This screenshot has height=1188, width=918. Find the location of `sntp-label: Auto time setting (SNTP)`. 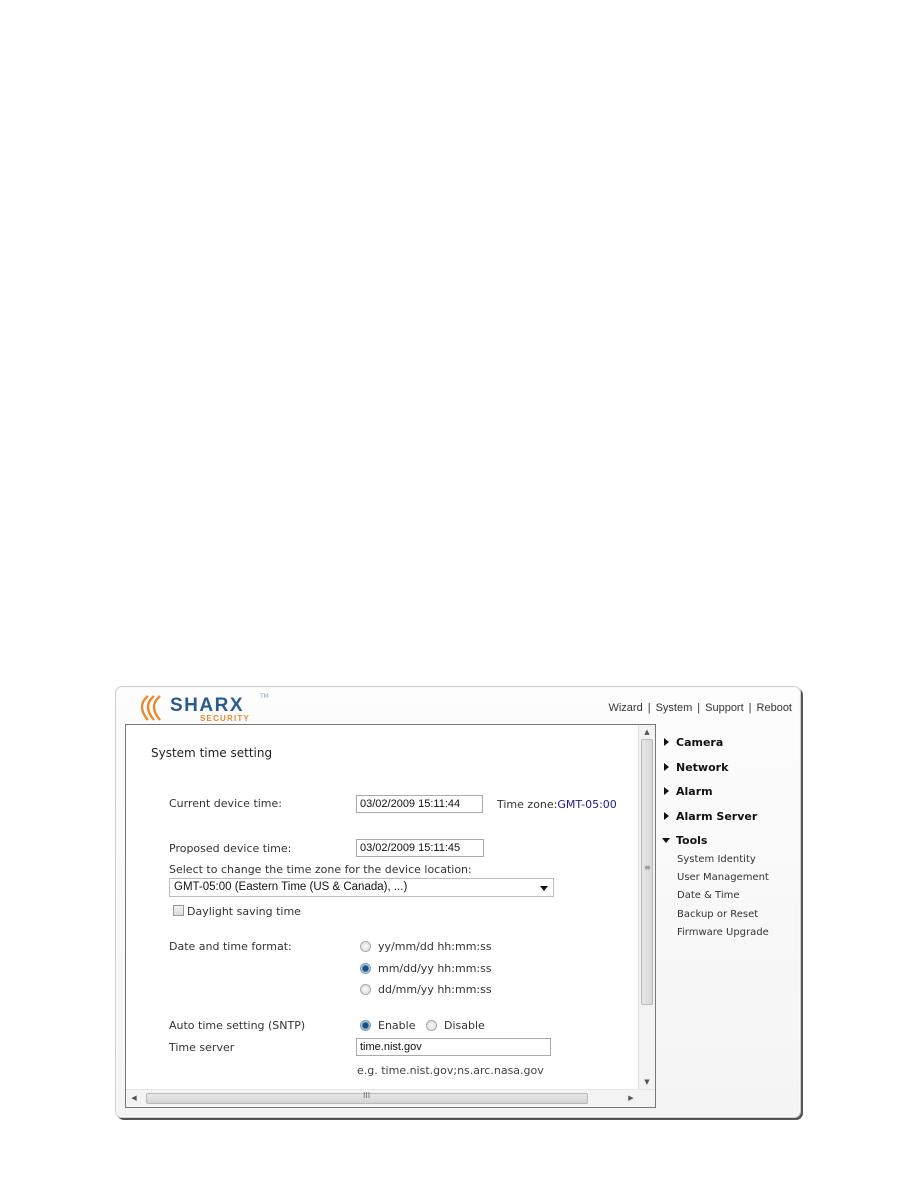

sntp-label: Auto time setting (SNTP) is located at coordinates (237, 1025).